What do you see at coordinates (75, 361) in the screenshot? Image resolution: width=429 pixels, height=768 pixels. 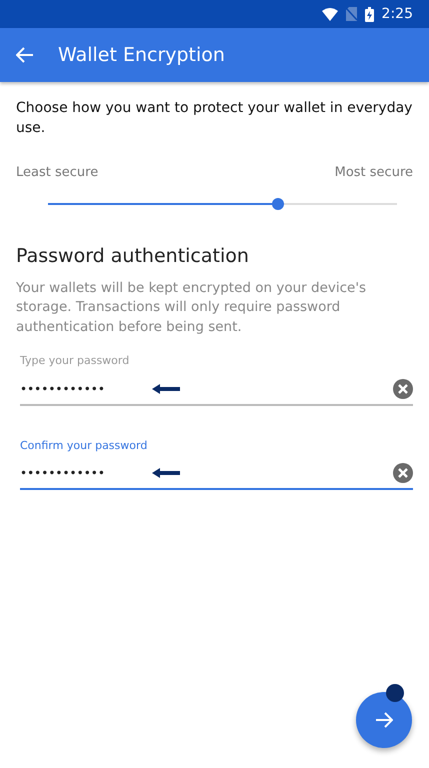 I see `field-label: Type your password` at bounding box center [75, 361].